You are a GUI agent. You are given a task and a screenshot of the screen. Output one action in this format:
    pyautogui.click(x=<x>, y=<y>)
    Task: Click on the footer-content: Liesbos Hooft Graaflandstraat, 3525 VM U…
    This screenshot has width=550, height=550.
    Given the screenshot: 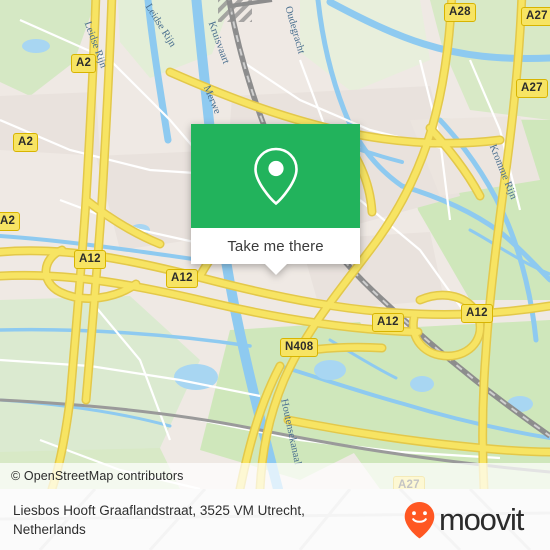 What is the action you would take?
    pyautogui.click(x=275, y=519)
    